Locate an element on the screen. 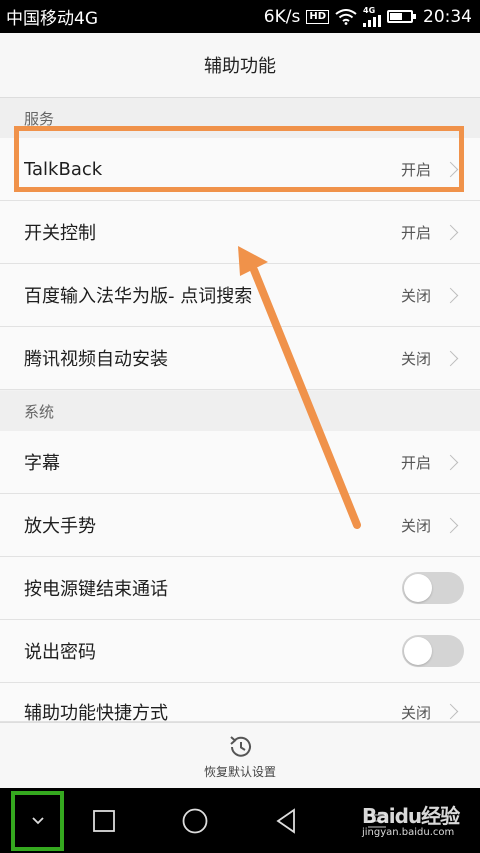 This screenshot has height=853, width=480. setting-label: 放大手势 is located at coordinates (60, 526).